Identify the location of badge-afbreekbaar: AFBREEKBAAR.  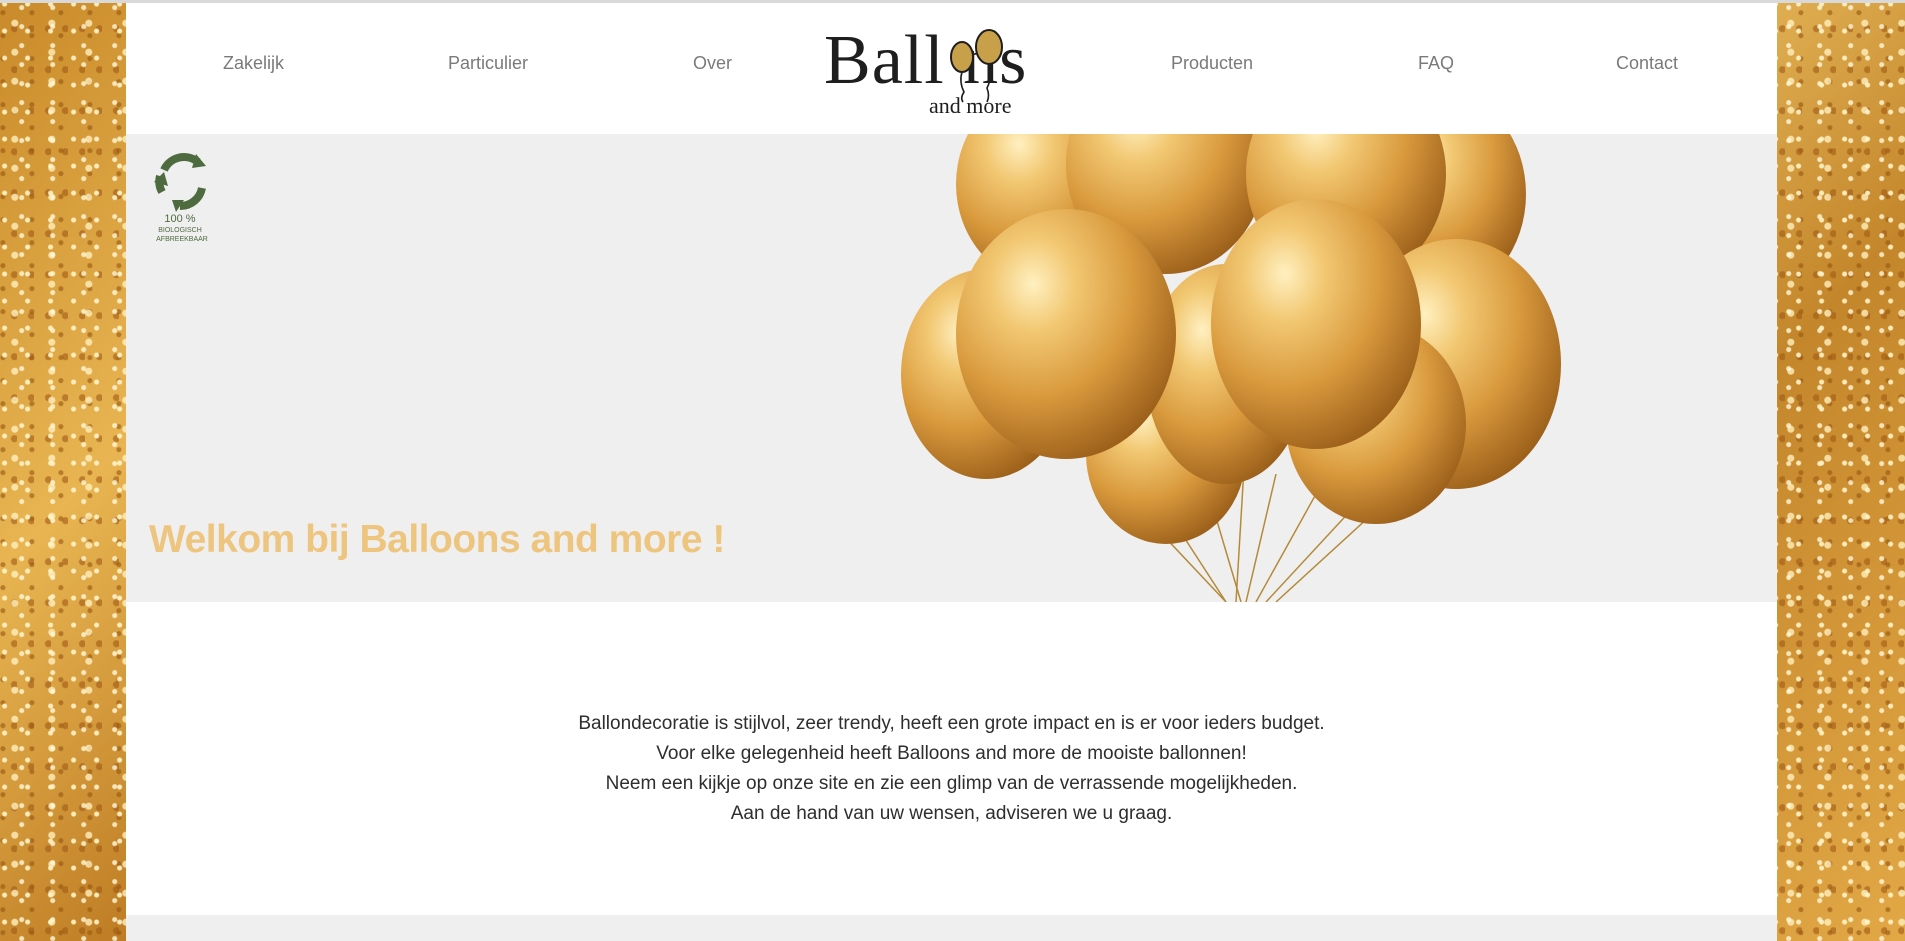
(182, 239).